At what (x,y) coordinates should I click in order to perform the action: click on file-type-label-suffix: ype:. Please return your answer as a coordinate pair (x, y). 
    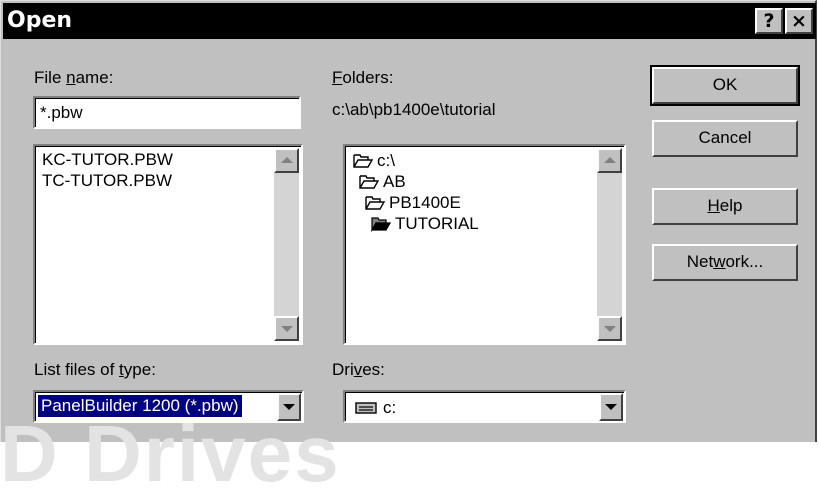
    Looking at the image, I should click on (139, 369).